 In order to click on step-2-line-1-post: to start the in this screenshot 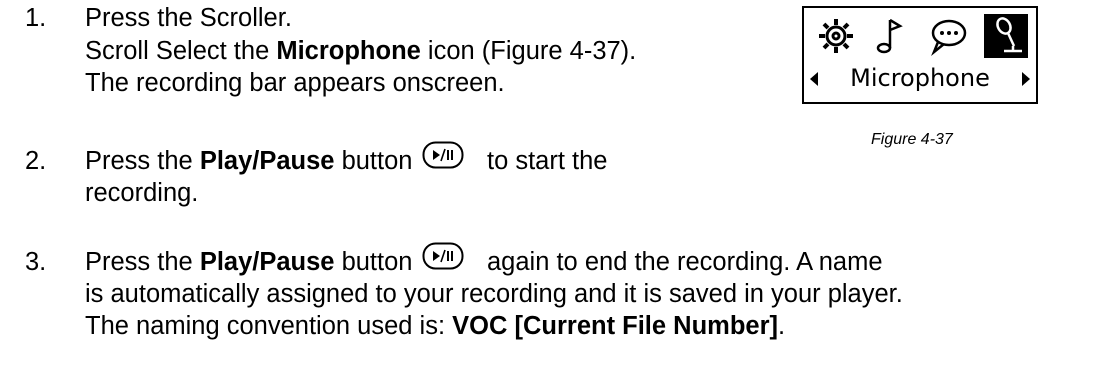, I will do `click(547, 161)`.